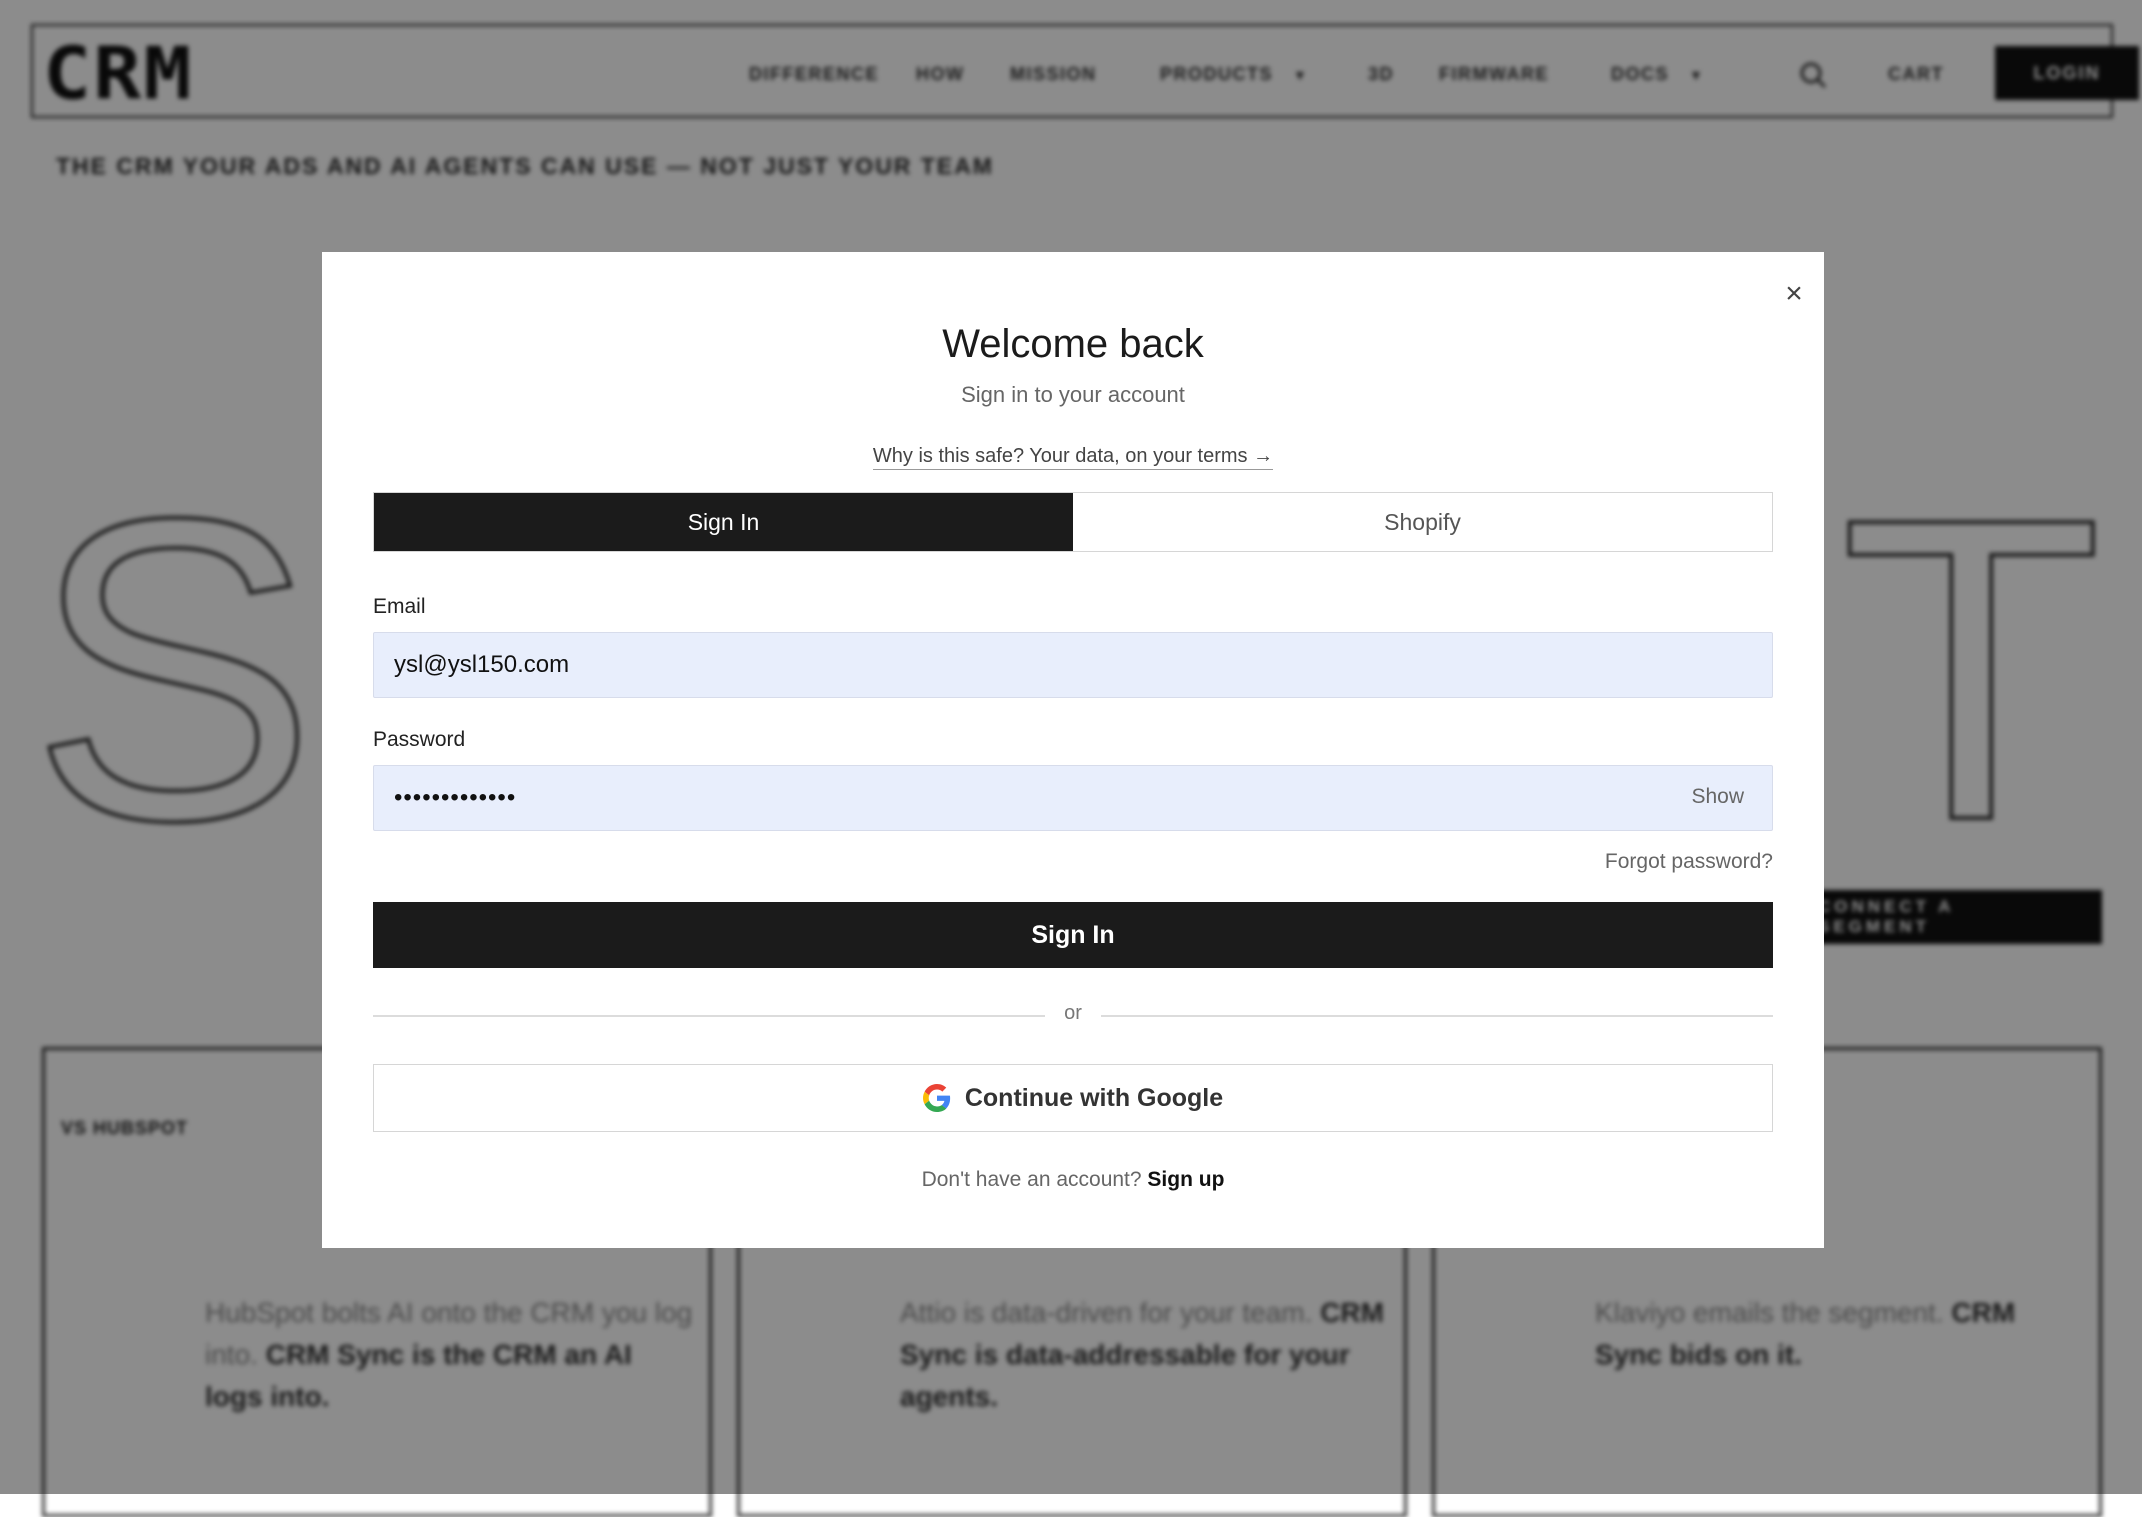 The height and width of the screenshot is (1517, 2142). What do you see at coordinates (1689, 862) in the screenshot?
I see `forgot-password-link: Forgot password?` at bounding box center [1689, 862].